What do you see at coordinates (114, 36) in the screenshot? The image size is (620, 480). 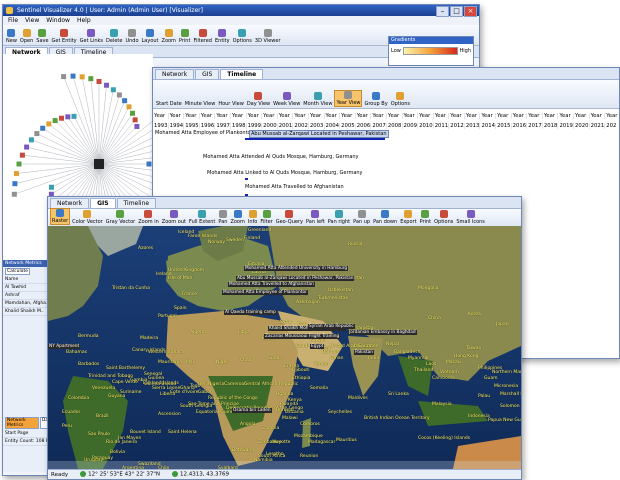 I see `delete-button: Delete` at bounding box center [114, 36].